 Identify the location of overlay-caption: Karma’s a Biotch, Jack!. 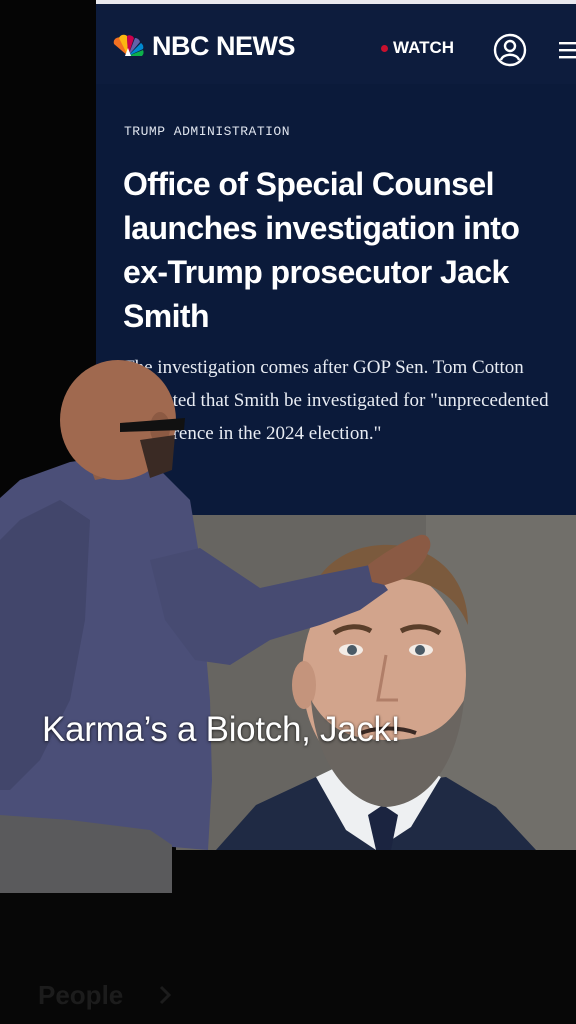
(221, 729).